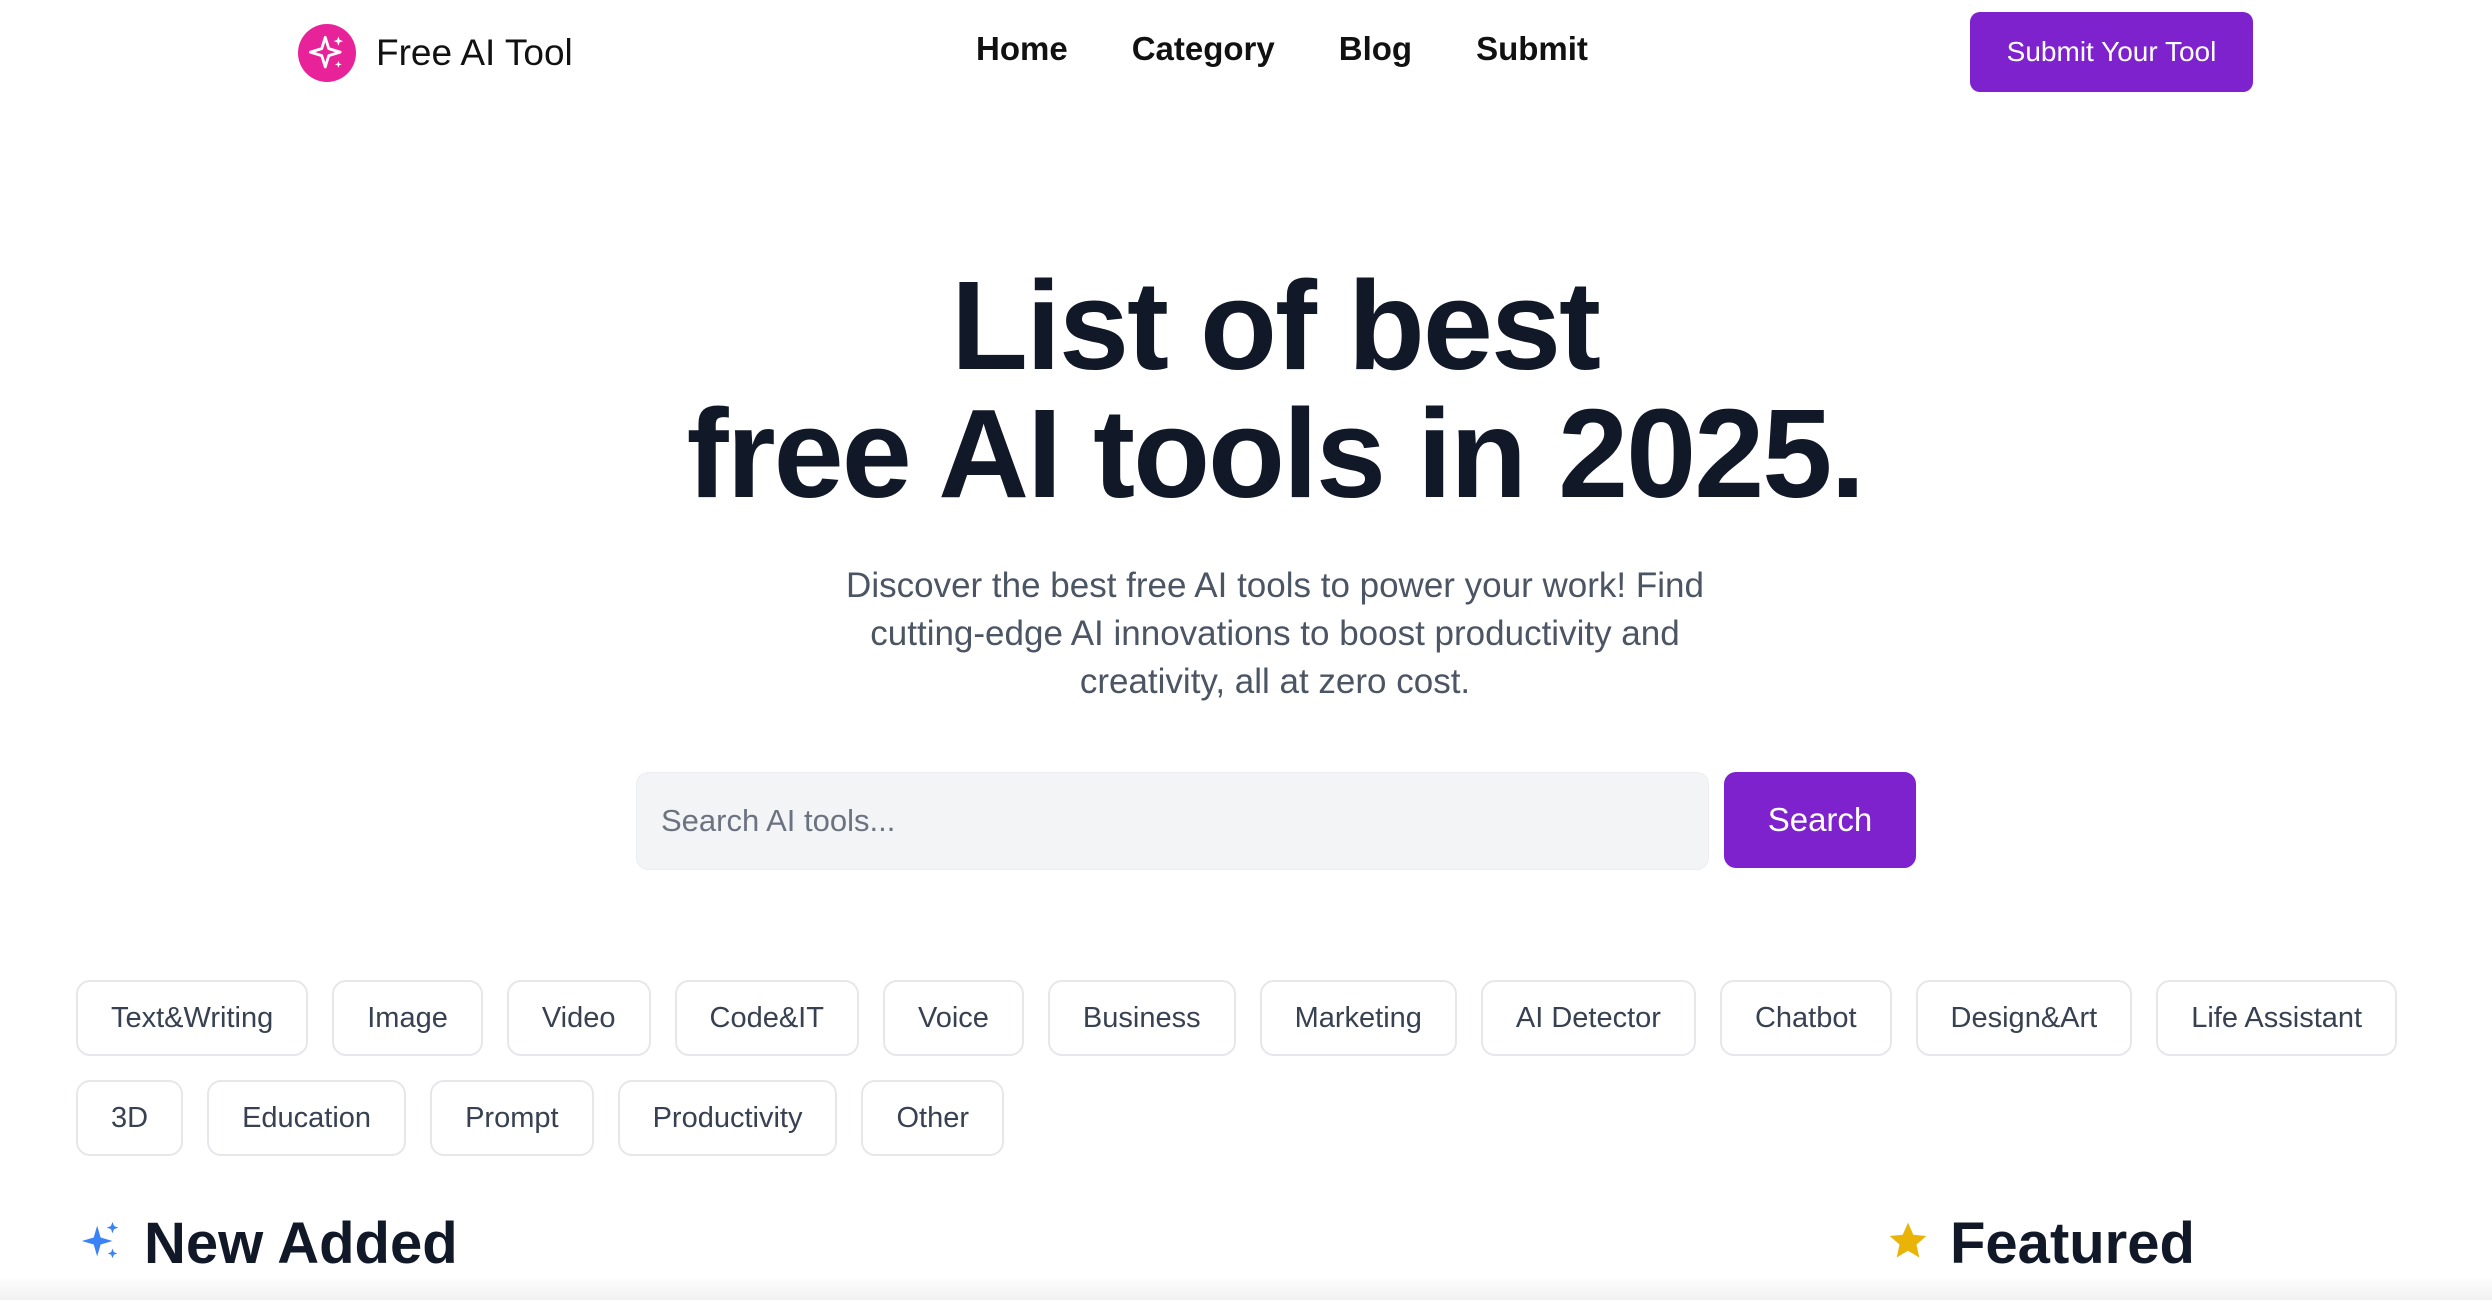 Image resolution: width=2492 pixels, height=1300 pixels. Describe the element at coordinates (727, 1118) in the screenshot. I see `category-chip-productivity: Productivity` at that location.